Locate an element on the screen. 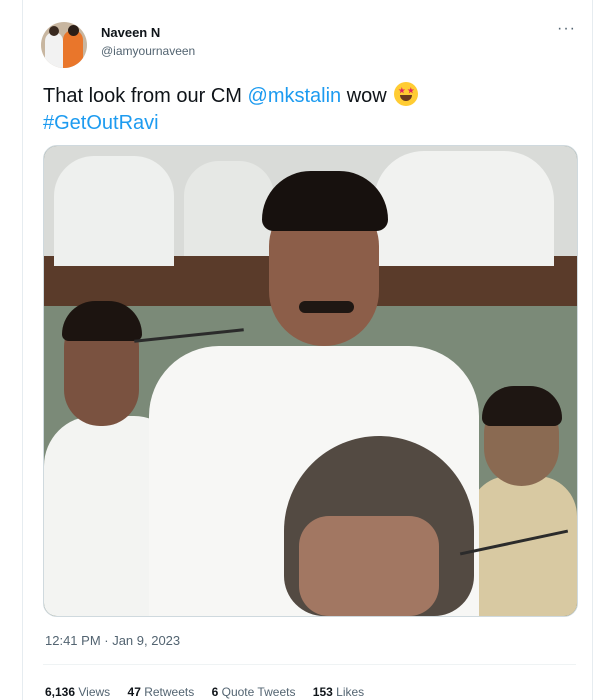  hashtag-link: #GetOutRavi is located at coordinates (101, 123).